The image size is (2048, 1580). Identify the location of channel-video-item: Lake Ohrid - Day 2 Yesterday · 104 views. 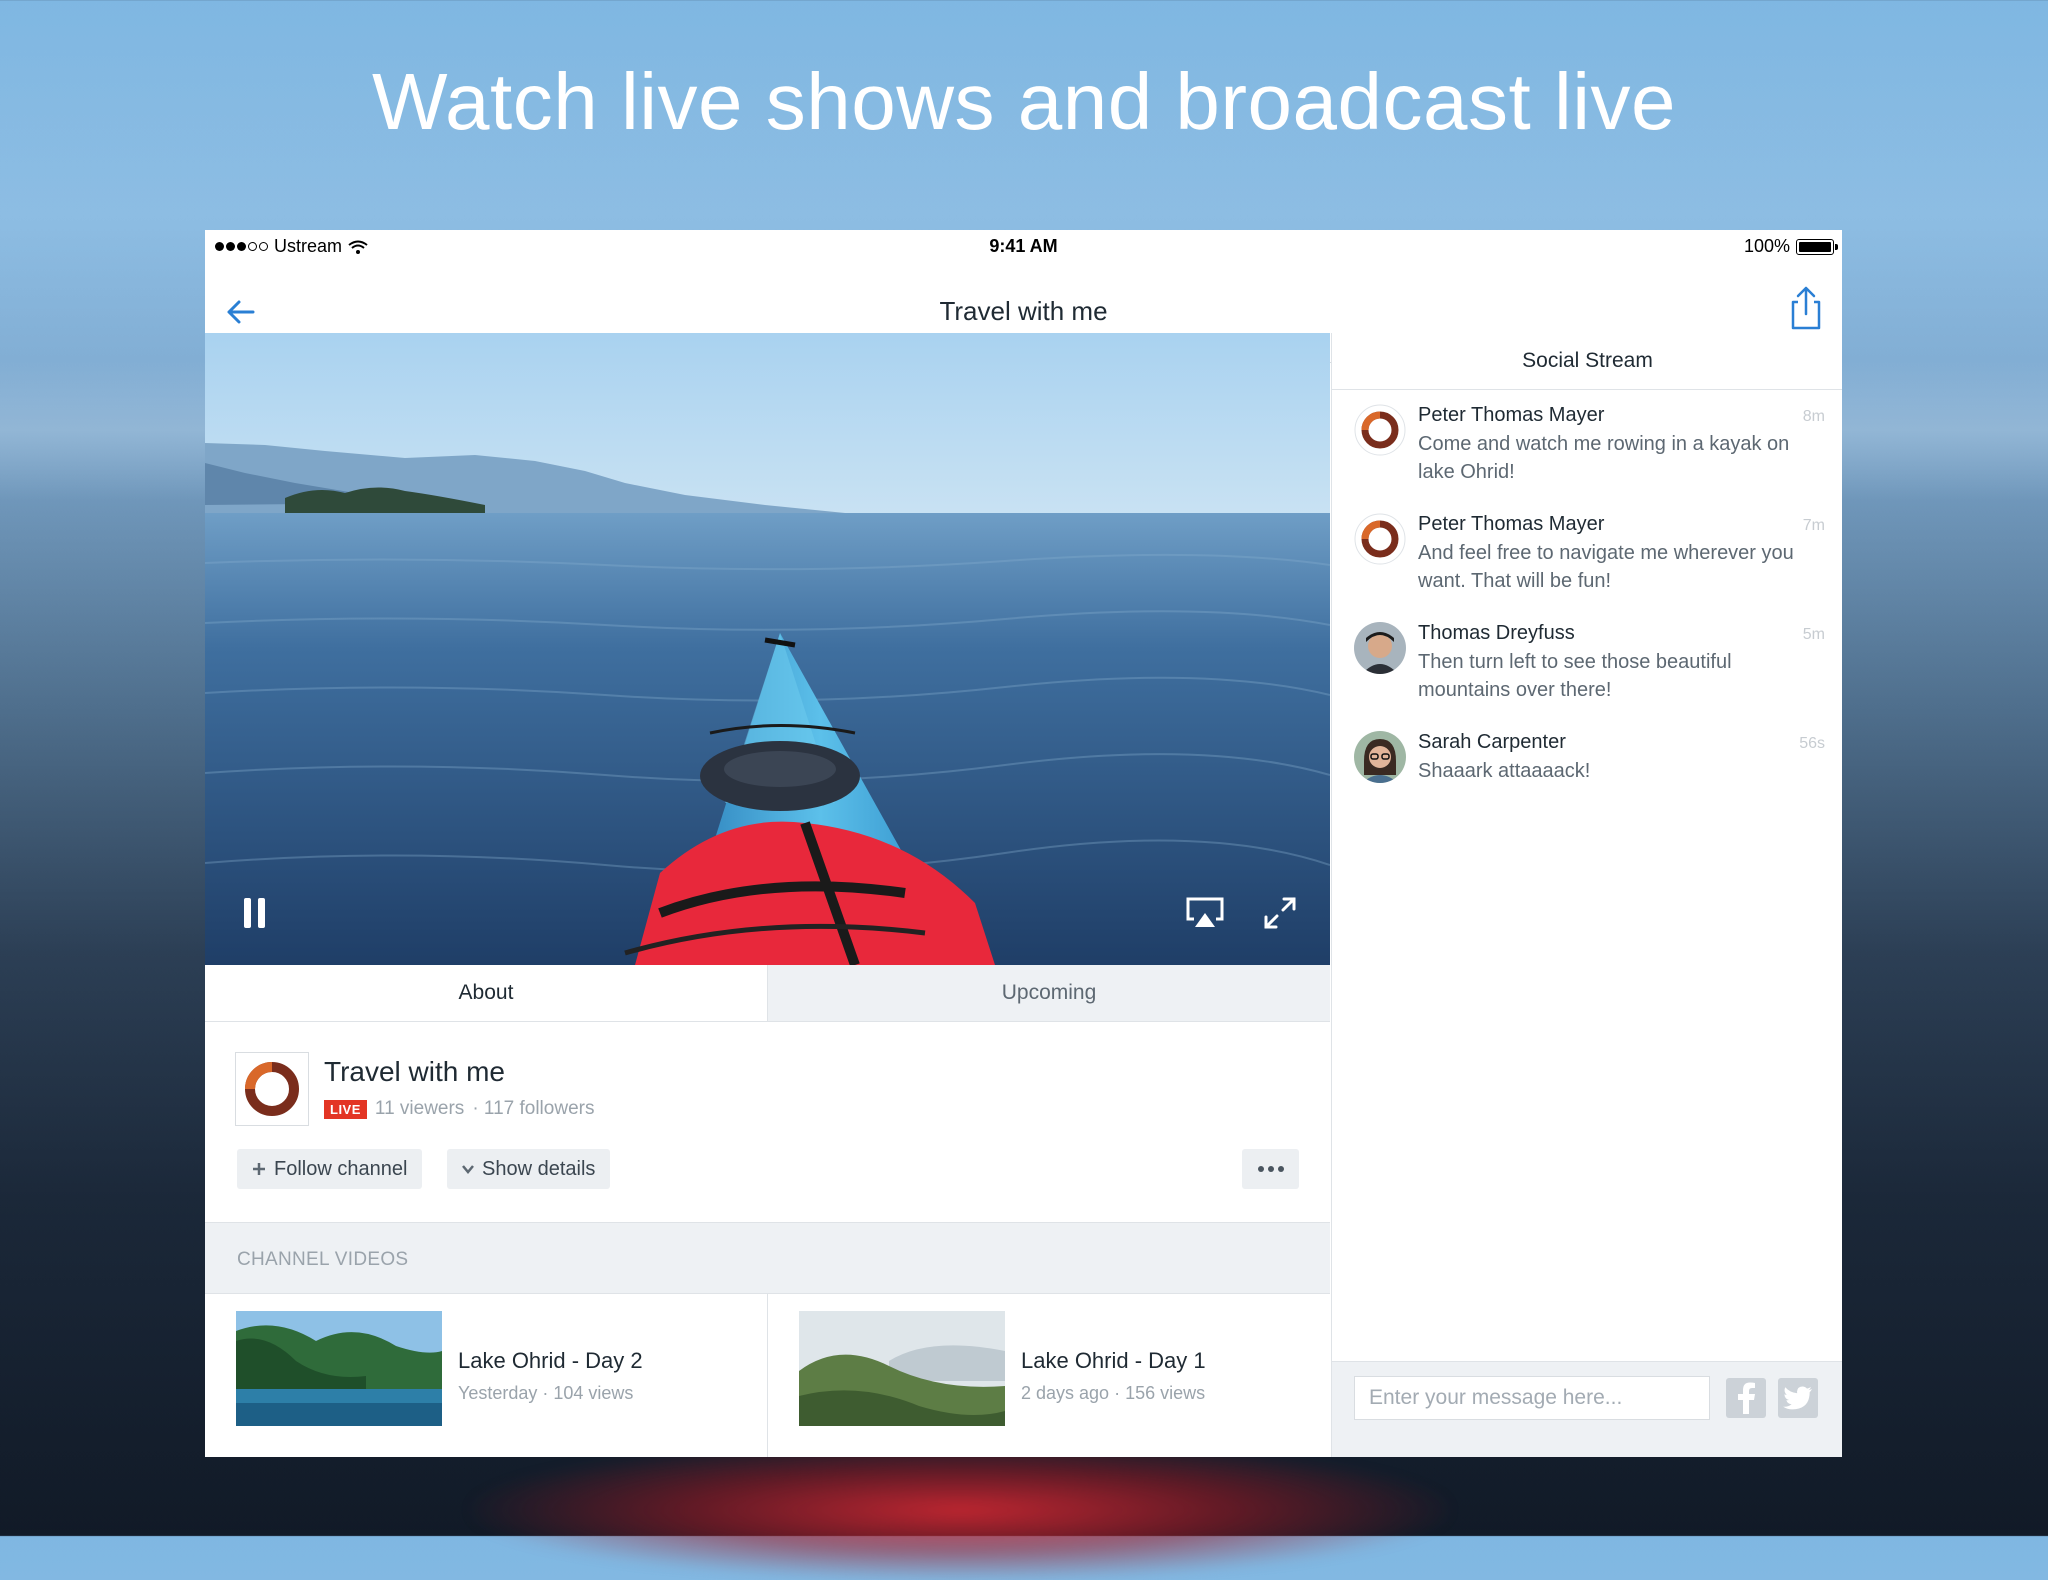
(486, 1375).